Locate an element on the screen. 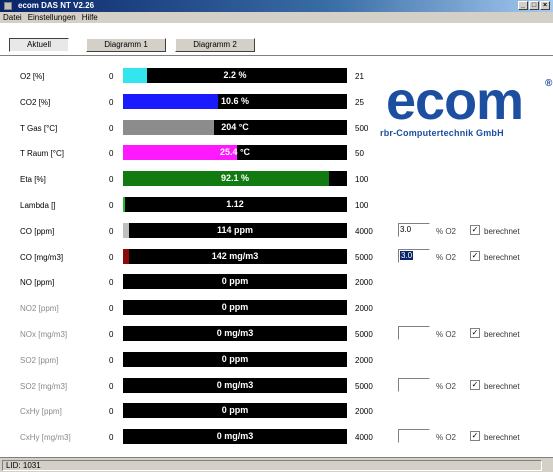 This screenshot has width=553, height=472. o2-reference-value: 3.0 is located at coordinates (406, 229).